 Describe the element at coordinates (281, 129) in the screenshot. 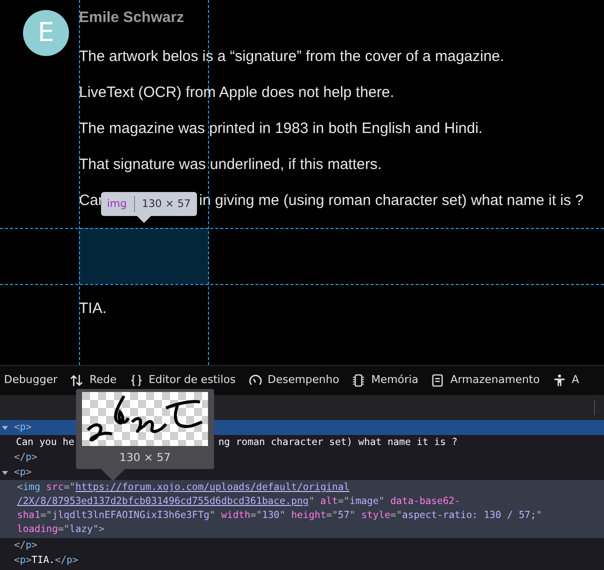

I see `paragraph: The magazine was printed in 1983 in both English and Hindi.` at that location.